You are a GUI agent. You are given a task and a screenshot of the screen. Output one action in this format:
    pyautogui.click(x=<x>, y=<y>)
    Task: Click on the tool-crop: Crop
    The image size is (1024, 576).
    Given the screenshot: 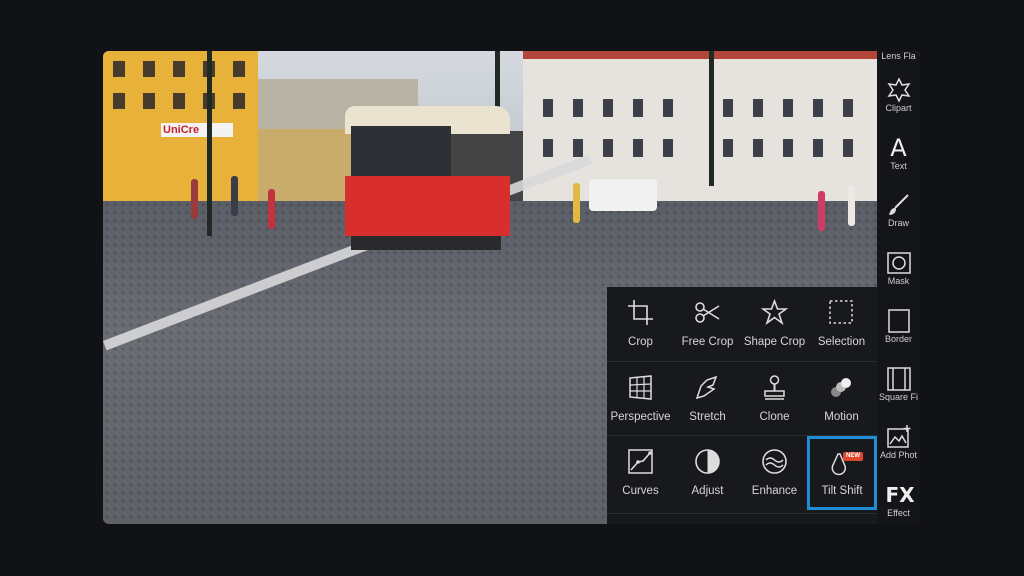 What is the action you would take?
    pyautogui.click(x=640, y=324)
    